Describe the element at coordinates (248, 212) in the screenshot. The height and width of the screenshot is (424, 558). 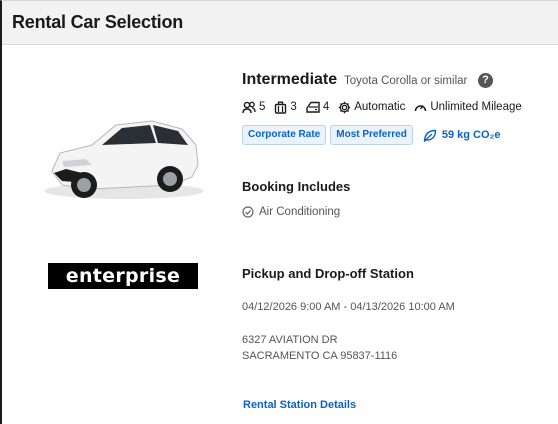
I see `check-circle-icon` at that location.